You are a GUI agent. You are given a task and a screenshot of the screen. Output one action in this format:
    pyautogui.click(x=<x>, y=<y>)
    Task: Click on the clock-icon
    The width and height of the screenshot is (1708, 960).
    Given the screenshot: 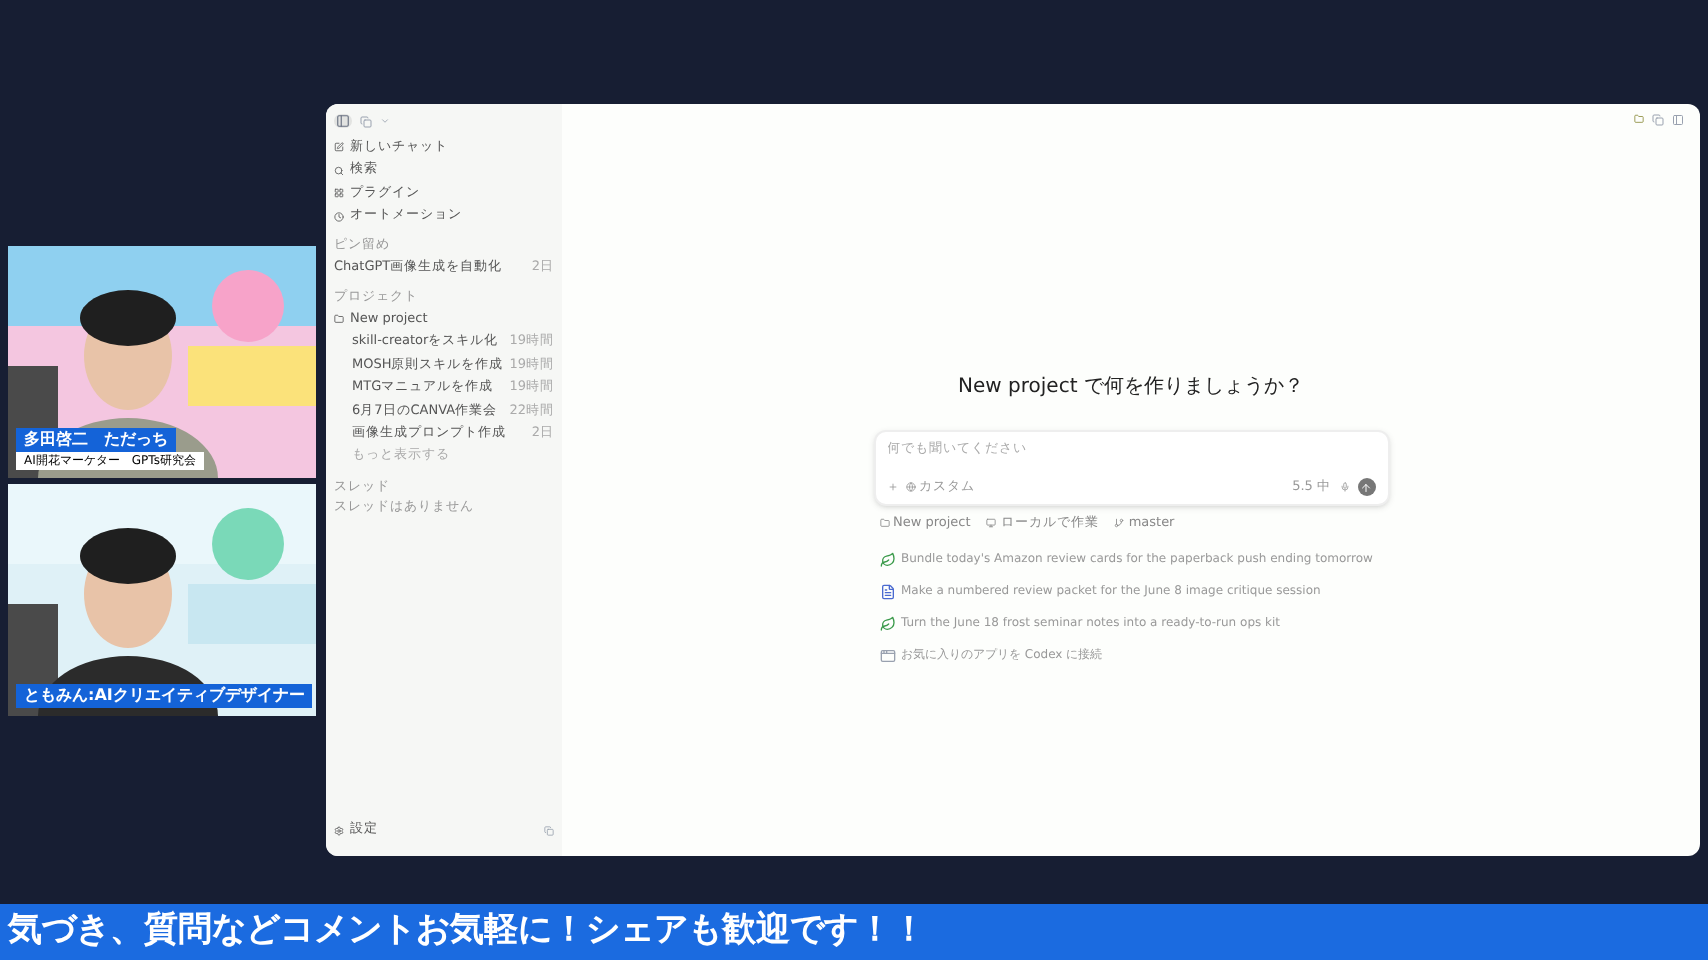 What is the action you would take?
    pyautogui.click(x=339, y=216)
    